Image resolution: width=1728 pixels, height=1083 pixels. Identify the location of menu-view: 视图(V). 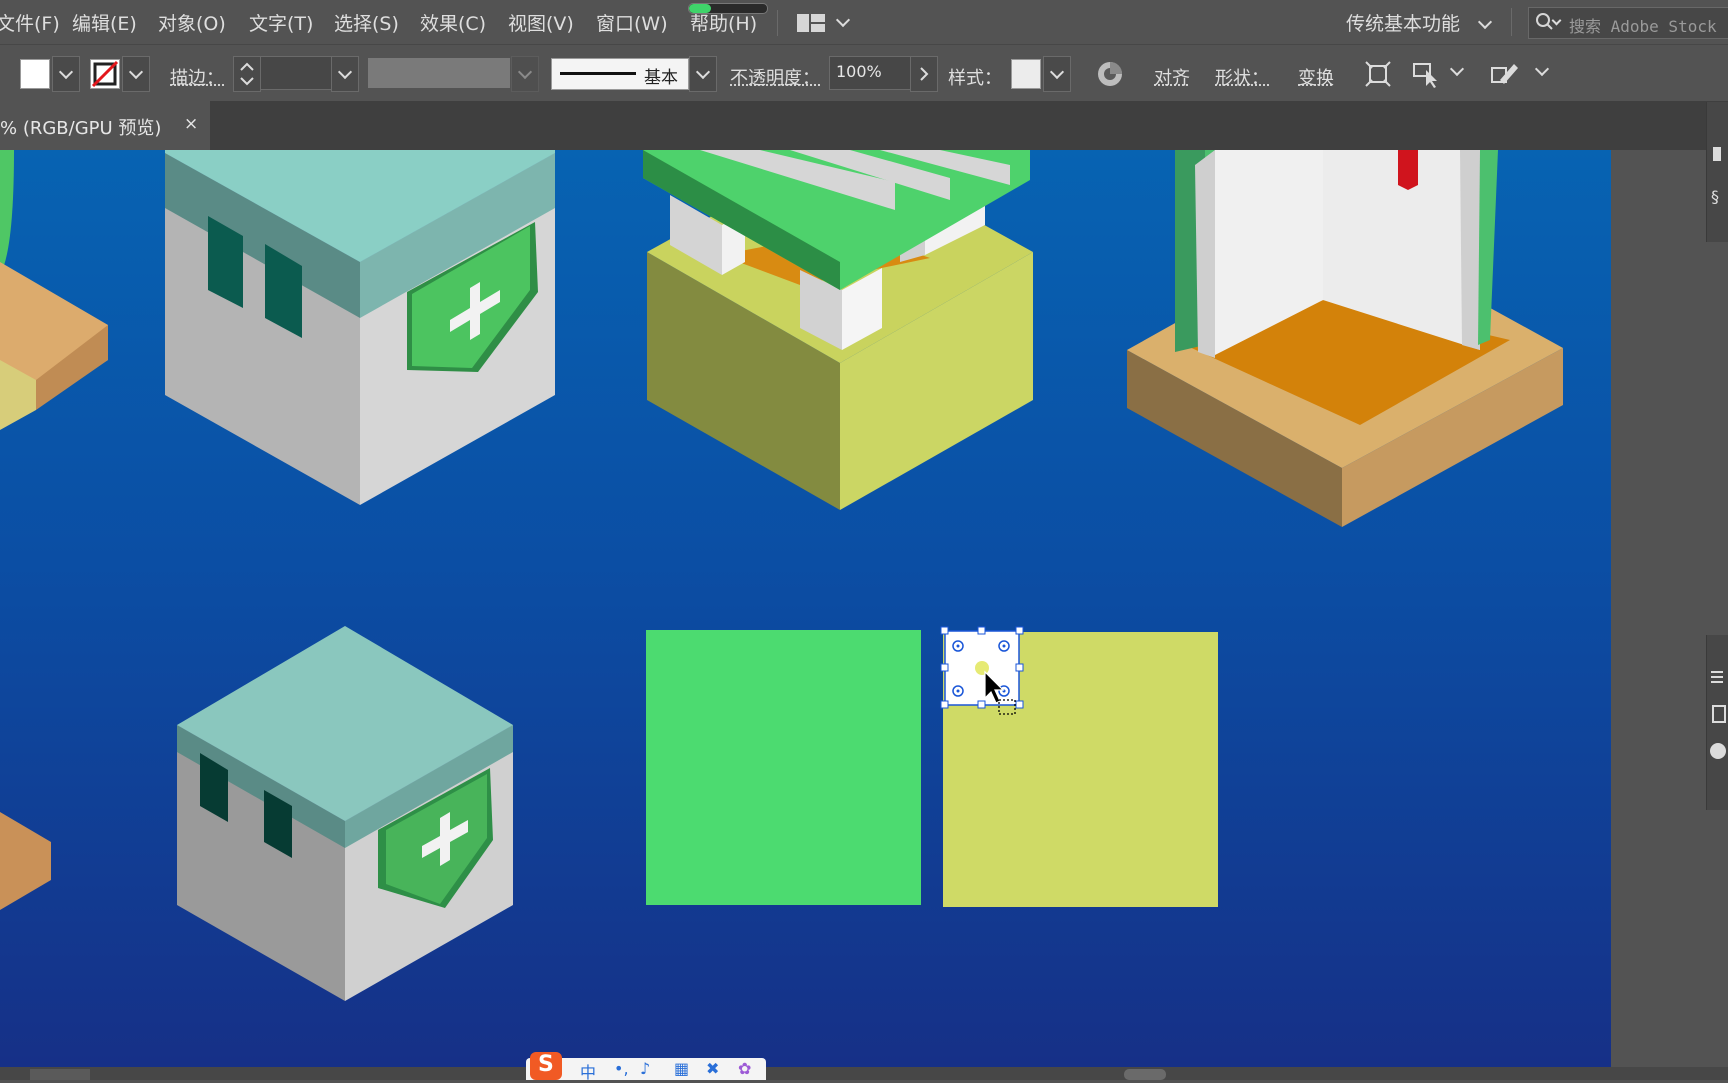
(541, 22).